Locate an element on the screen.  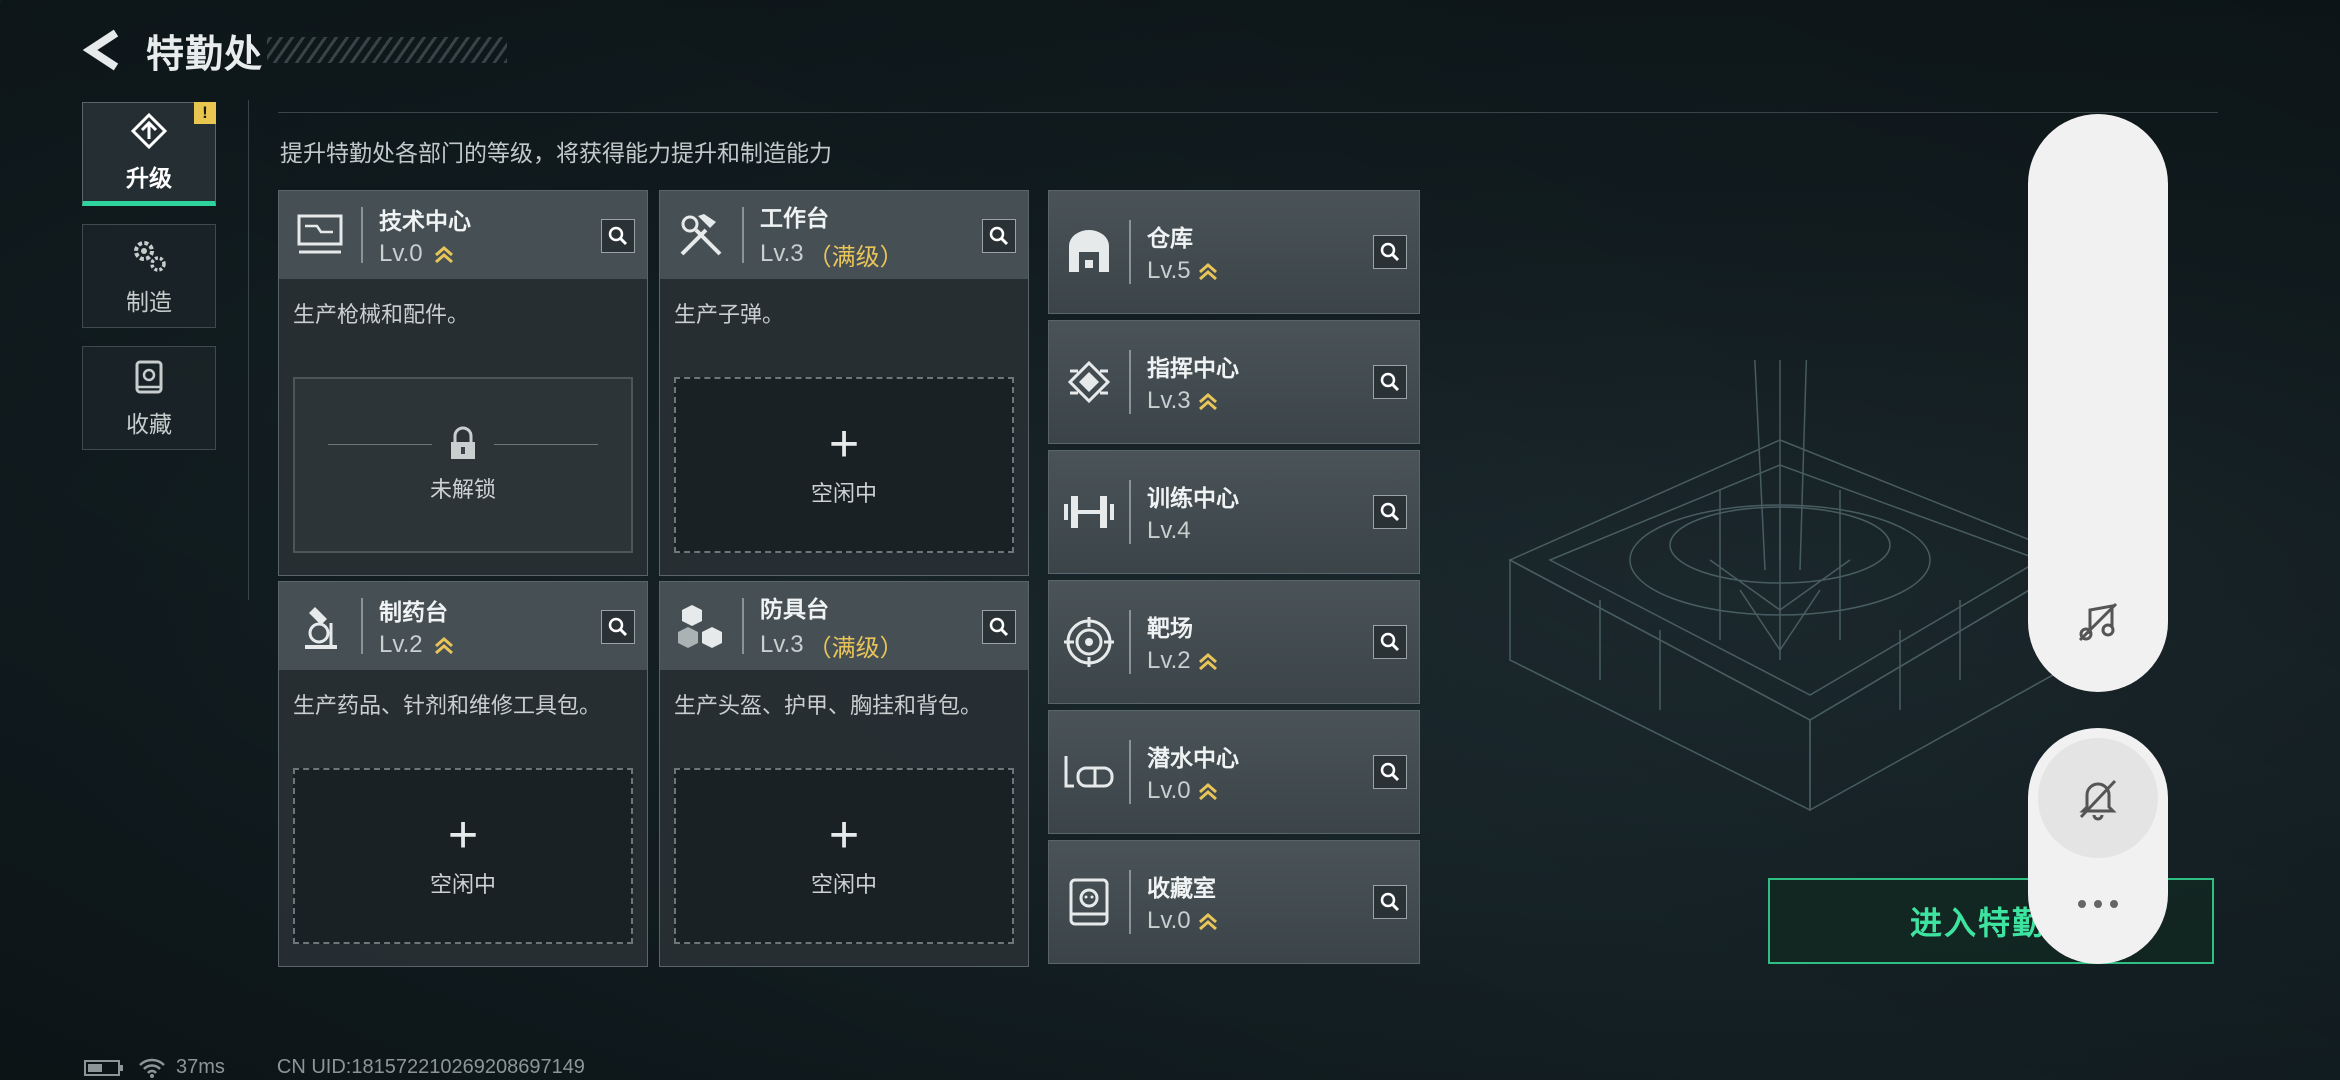
facility-item-collection-room: 收藏室 Lv.0 is located at coordinates (1234, 902).